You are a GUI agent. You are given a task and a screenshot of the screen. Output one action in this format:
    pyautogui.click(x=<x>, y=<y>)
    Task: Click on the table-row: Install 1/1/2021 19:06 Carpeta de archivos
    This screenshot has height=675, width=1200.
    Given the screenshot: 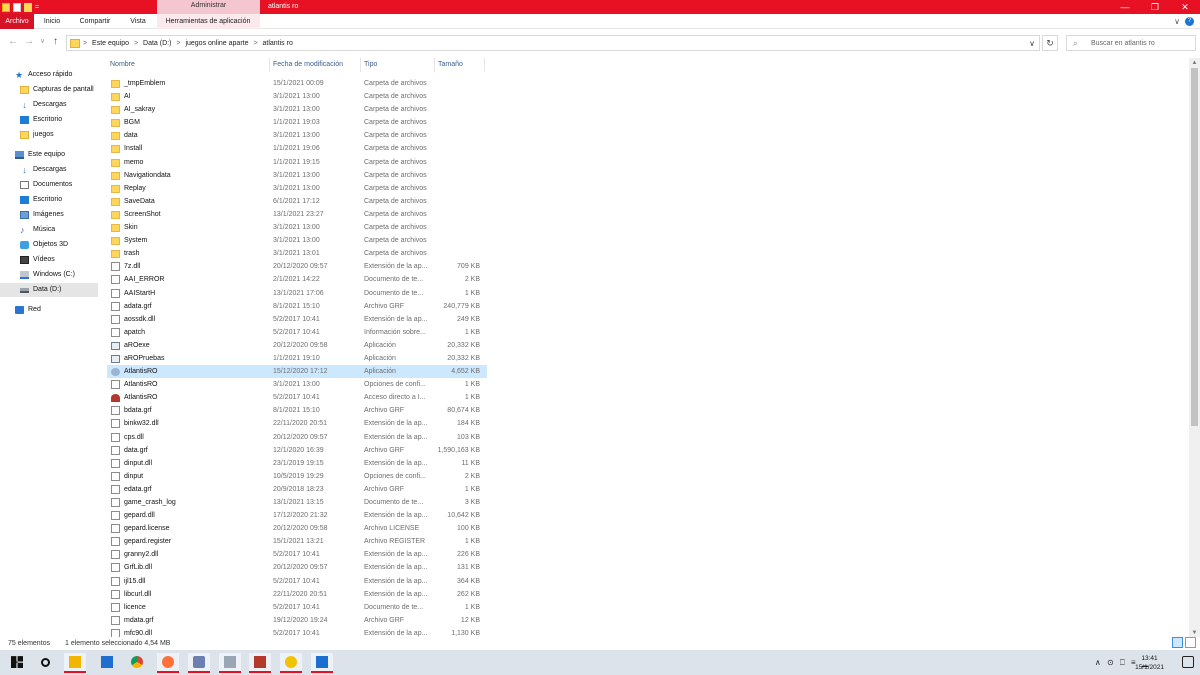 What is the action you would take?
    pyautogui.click(x=297, y=148)
    